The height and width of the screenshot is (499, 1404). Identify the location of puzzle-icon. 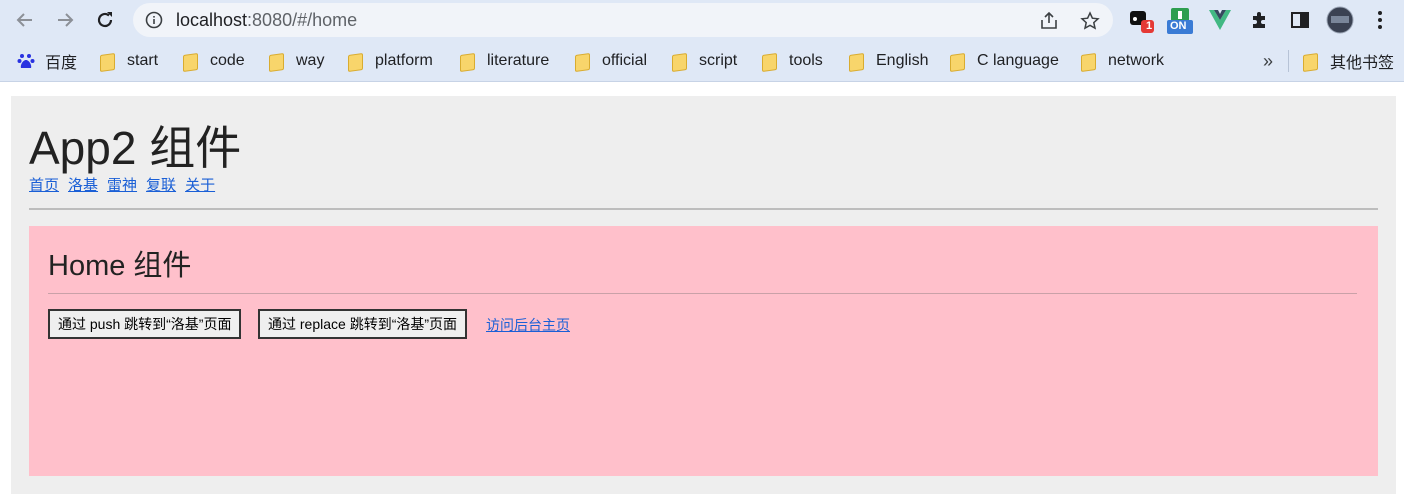
(1259, 20).